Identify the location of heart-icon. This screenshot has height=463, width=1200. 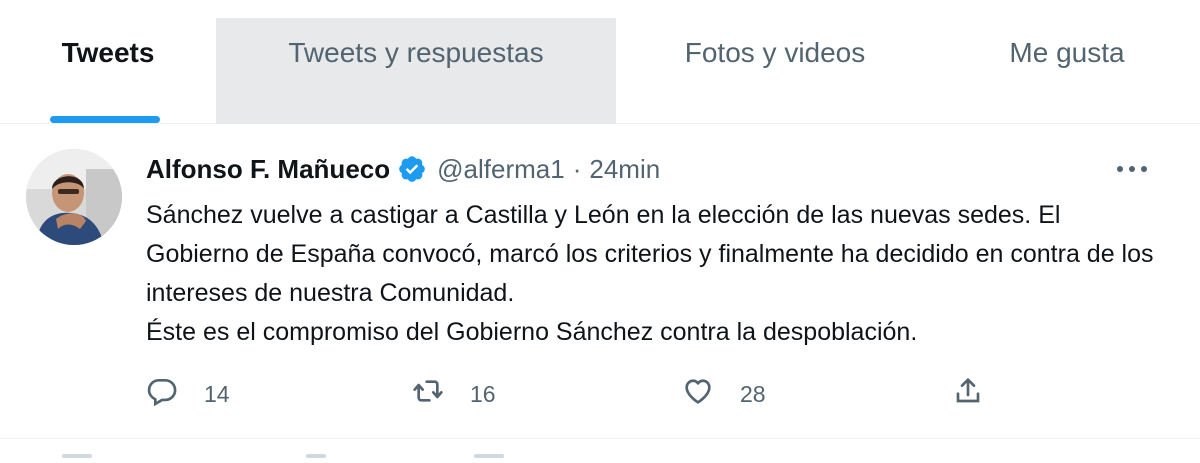
(698, 394).